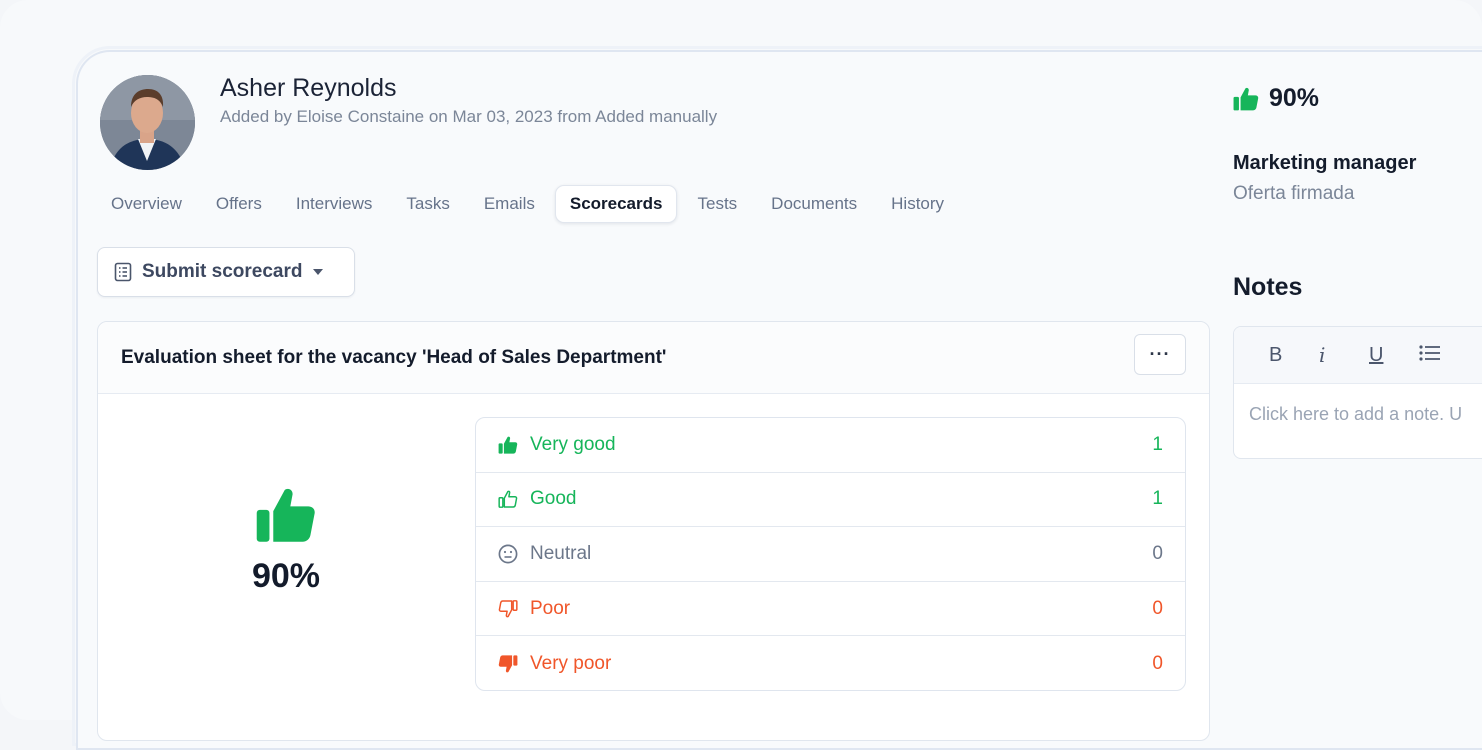 The width and height of the screenshot is (1482, 750). I want to click on job-status: Oferta firmada, so click(1294, 193).